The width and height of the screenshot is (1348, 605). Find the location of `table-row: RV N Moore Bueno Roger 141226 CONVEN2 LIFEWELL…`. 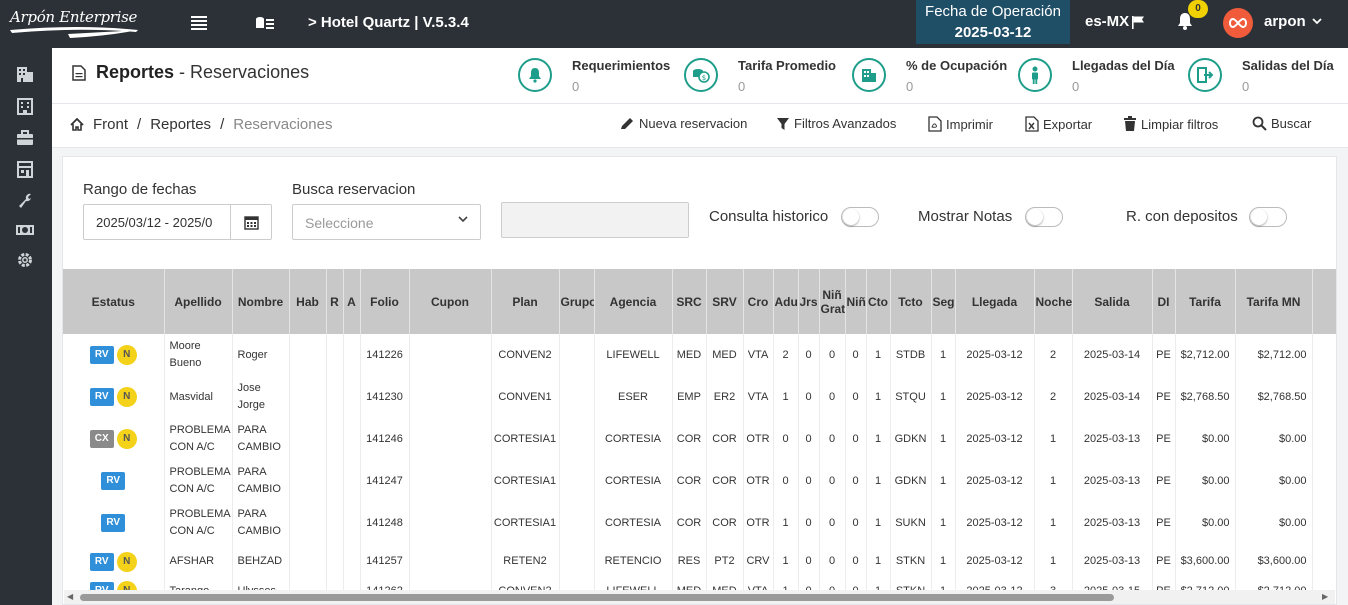

table-row: RV N Moore Bueno Roger 141226 CONVEN2 LIFEWELL… is located at coordinates (699, 355).